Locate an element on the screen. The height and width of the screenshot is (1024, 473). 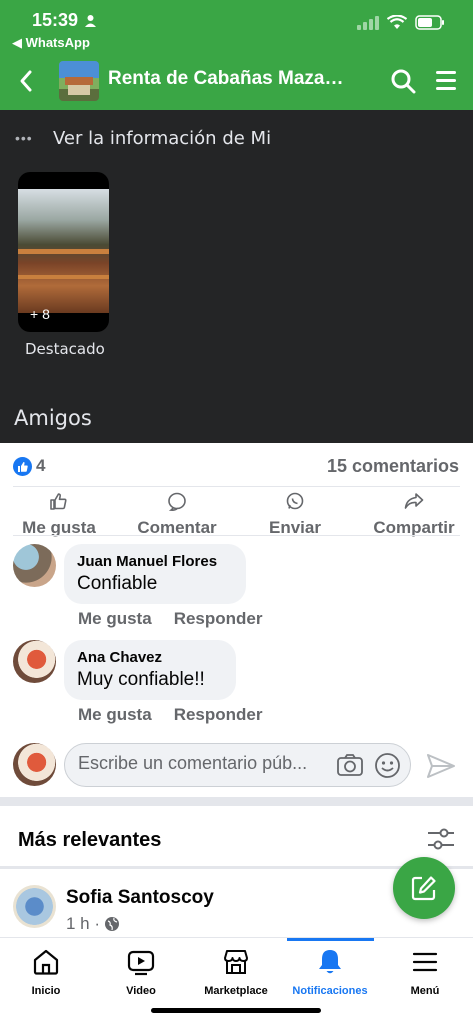
story-photo is located at coordinates (63, 251).